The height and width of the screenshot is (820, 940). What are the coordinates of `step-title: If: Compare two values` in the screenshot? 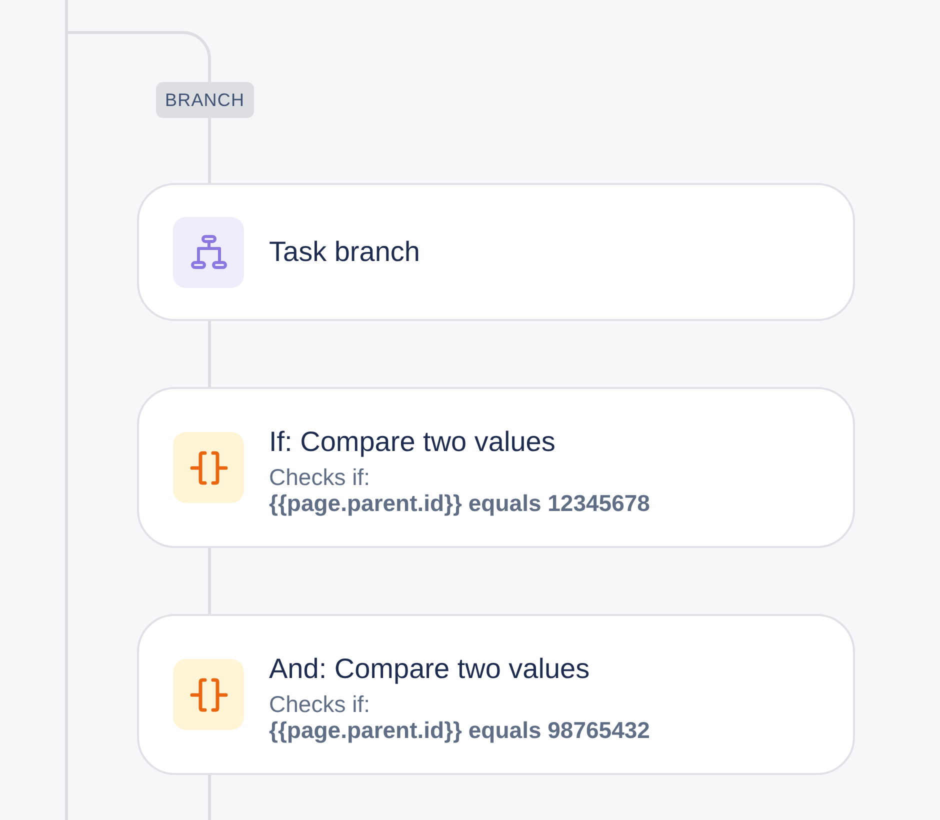 It's located at (412, 441).